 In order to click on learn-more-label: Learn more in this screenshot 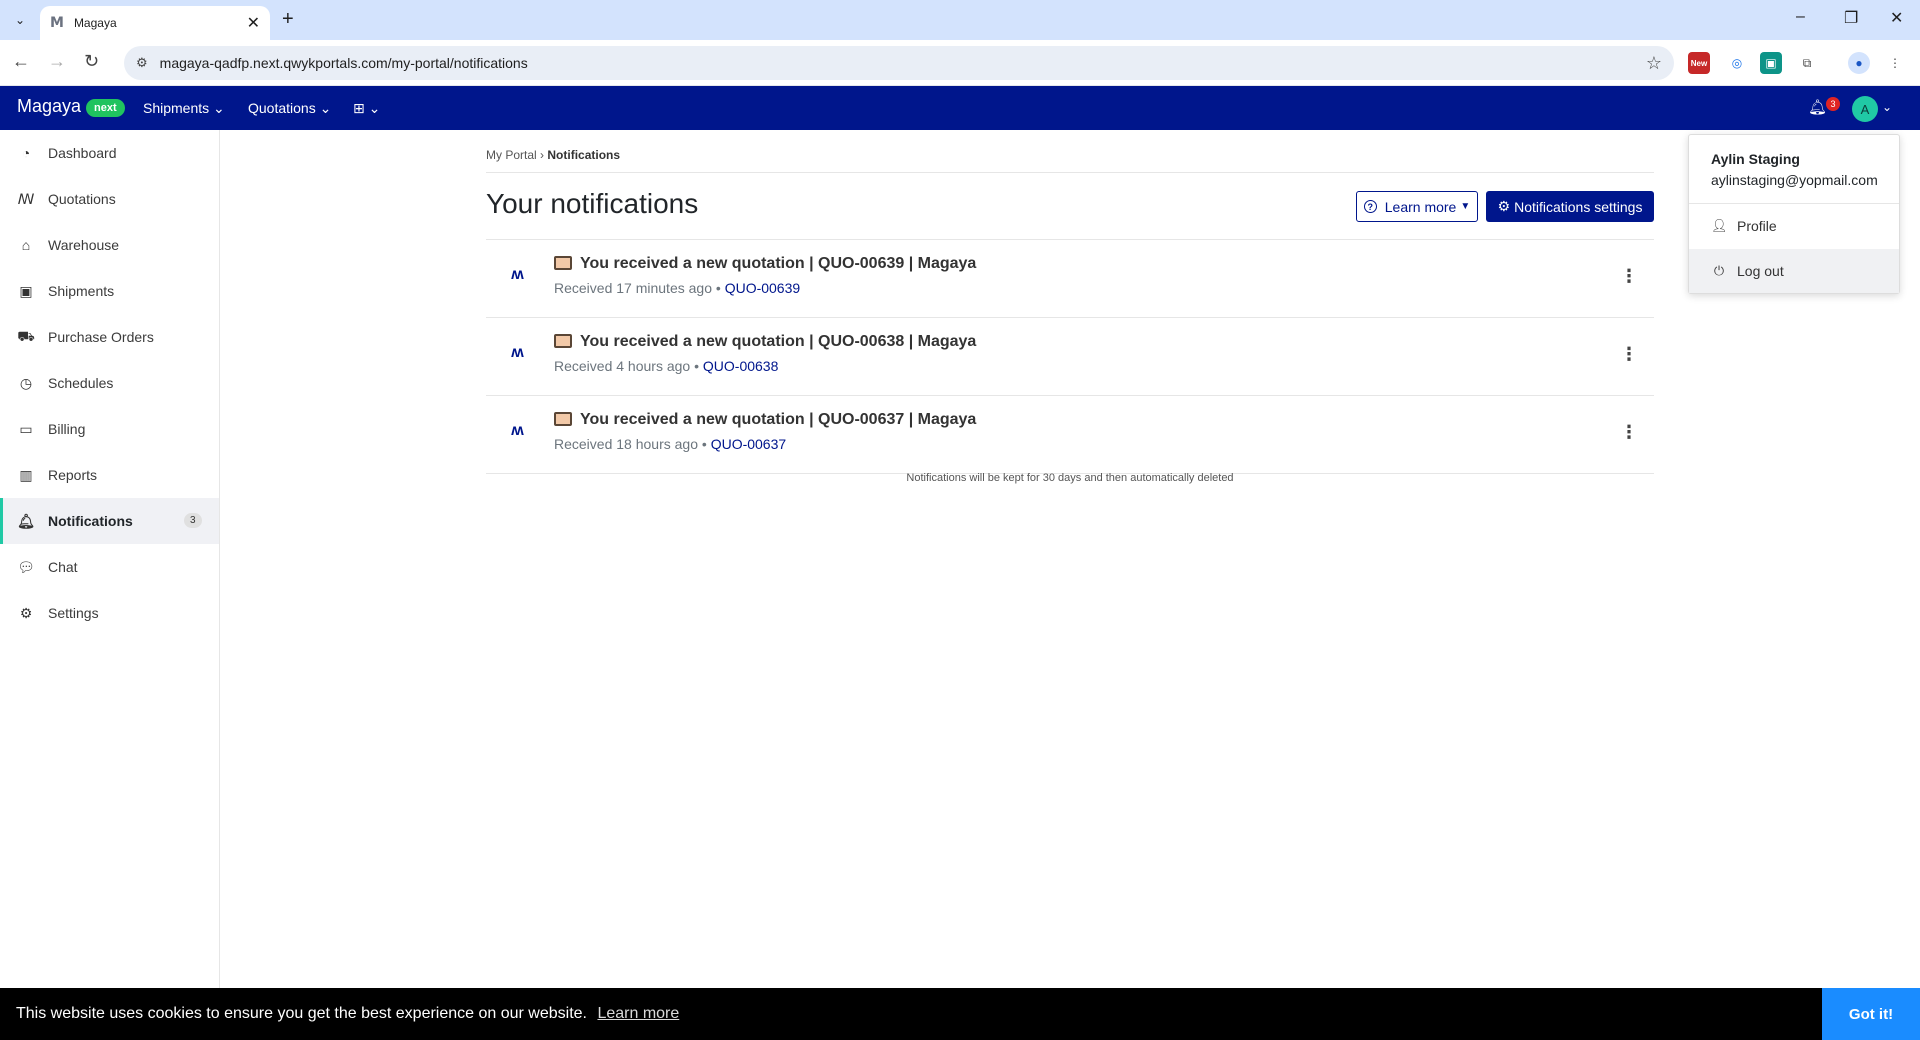, I will do `click(1420, 206)`.